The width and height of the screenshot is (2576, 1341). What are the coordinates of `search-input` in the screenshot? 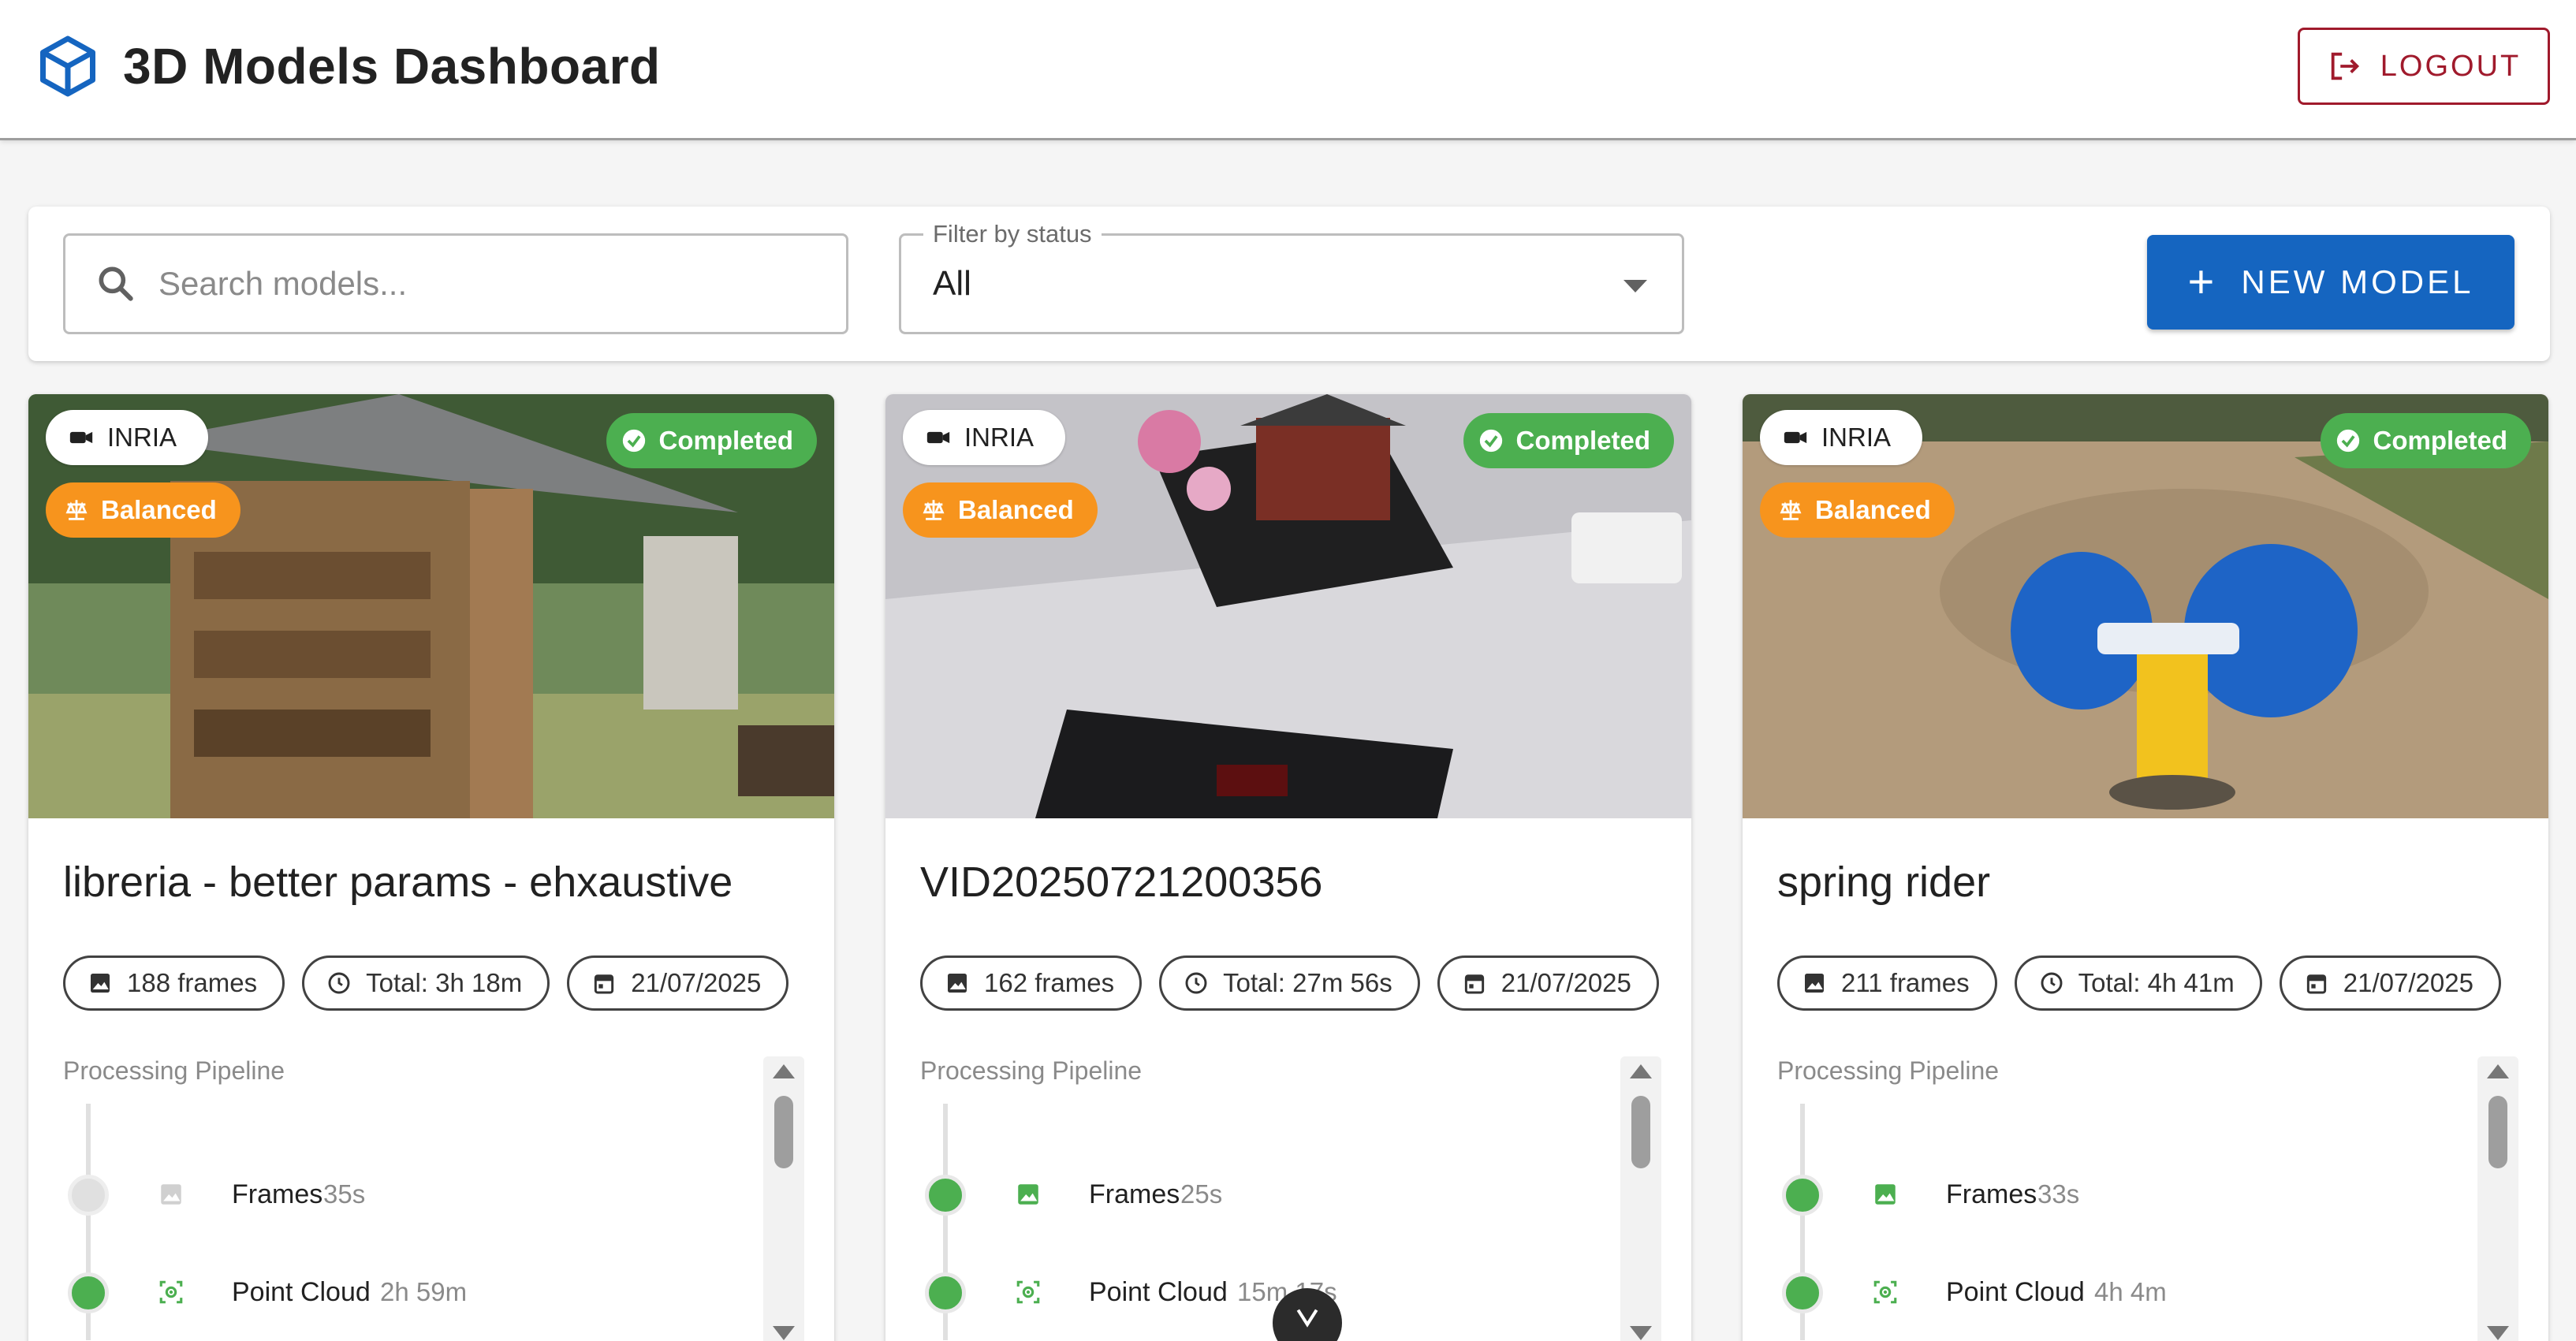 It's located at (481, 284).